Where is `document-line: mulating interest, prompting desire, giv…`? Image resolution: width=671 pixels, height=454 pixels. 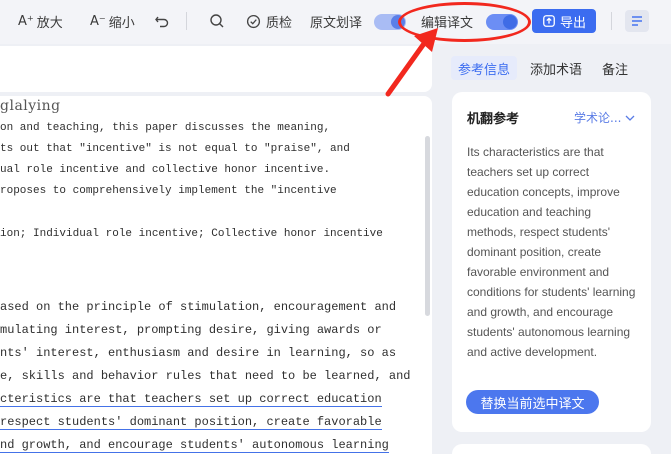 document-line: mulating interest, prompting desire, giv… is located at coordinates (191, 330).